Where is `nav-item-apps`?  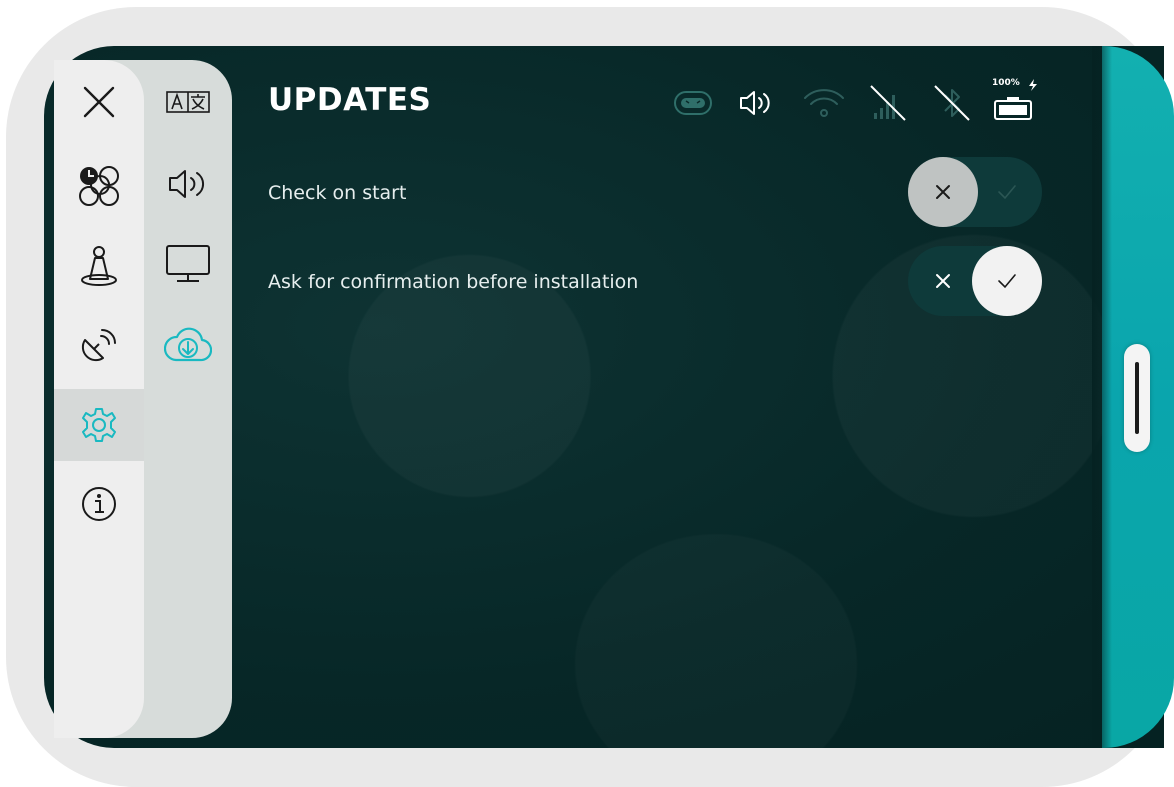
nav-item-apps is located at coordinates (99, 186).